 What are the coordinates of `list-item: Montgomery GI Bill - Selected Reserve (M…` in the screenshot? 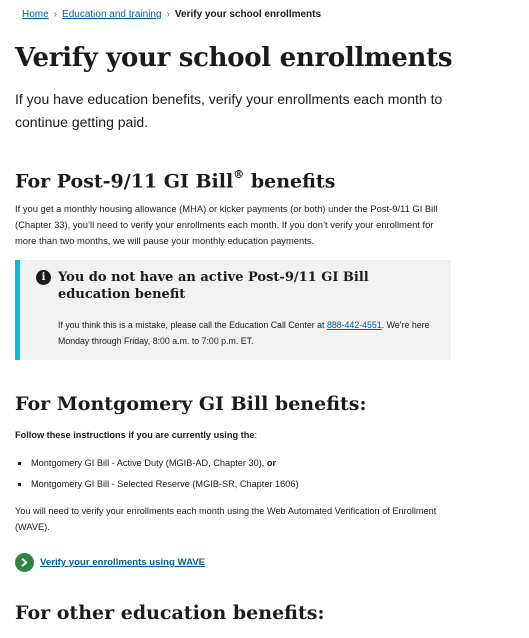 It's located at (157, 484).